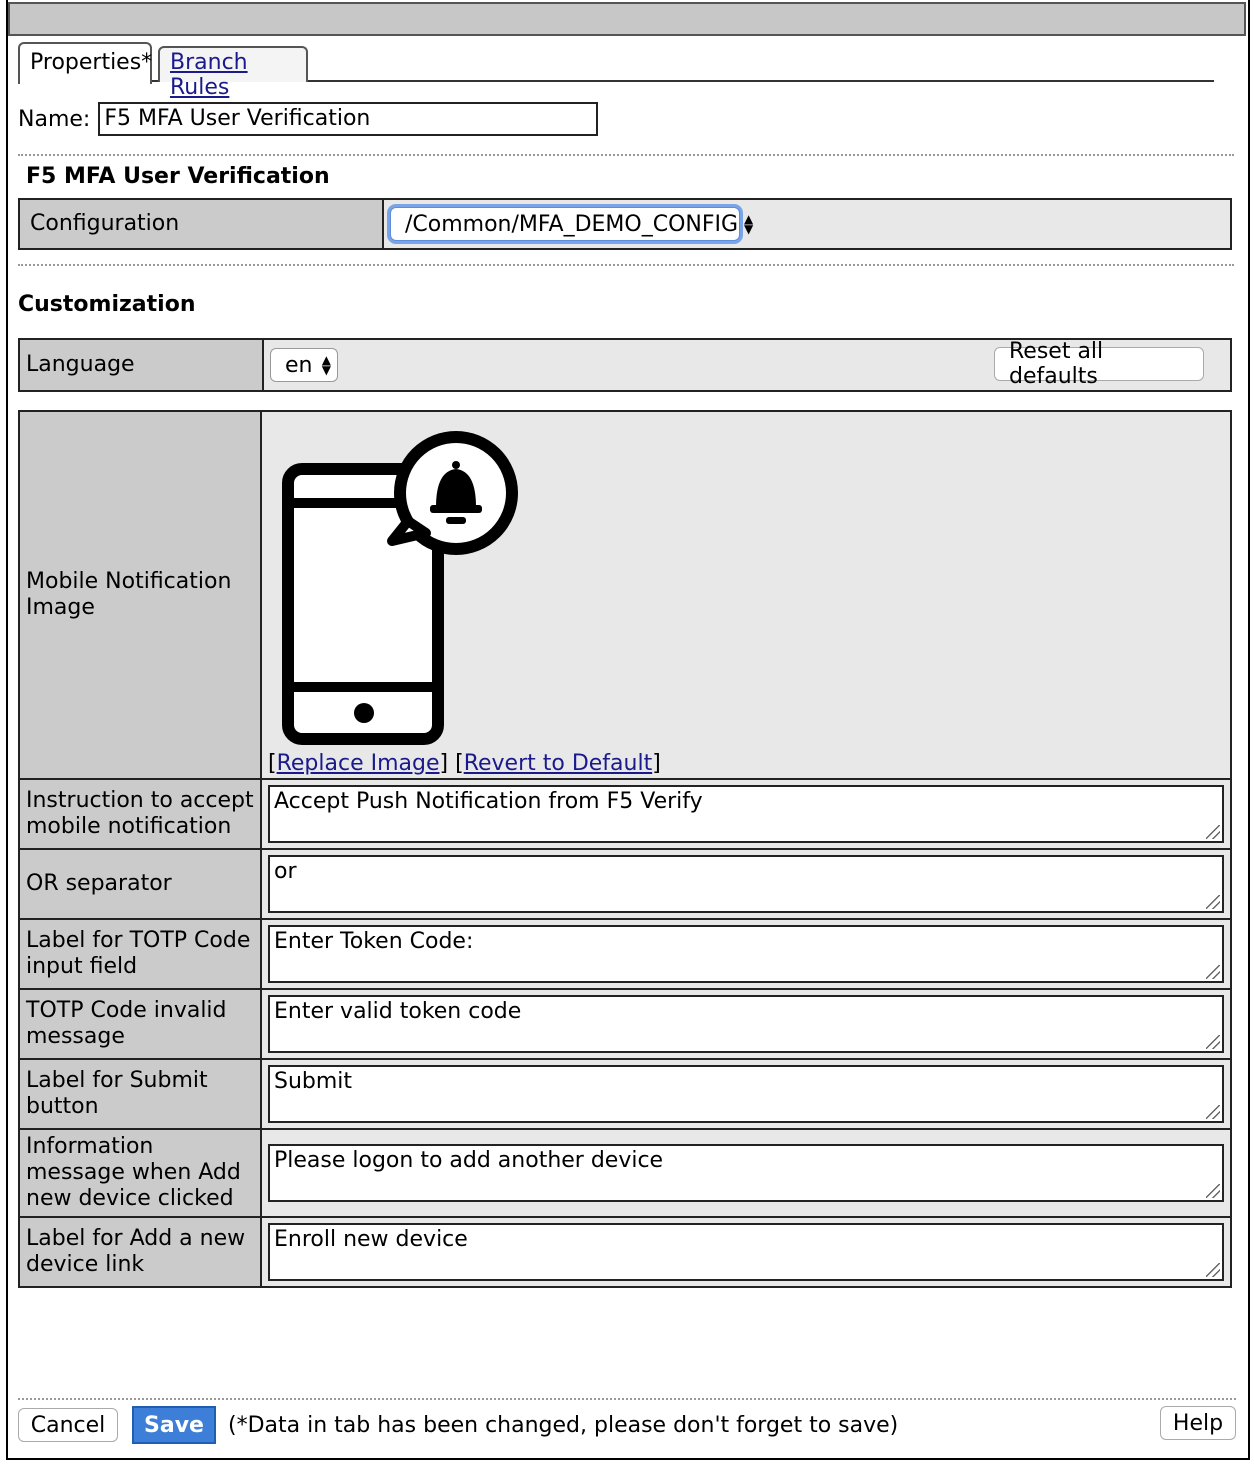 This screenshot has width=1254, height=1468. What do you see at coordinates (233, 73) in the screenshot?
I see `tab-branch-rules: Branch Rules` at bounding box center [233, 73].